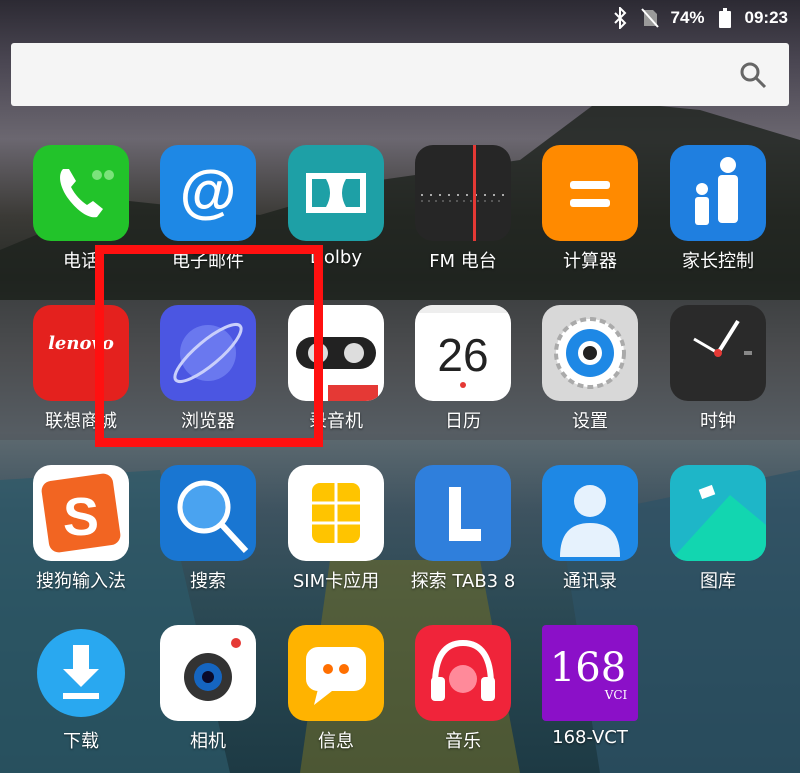 This screenshot has height=773, width=800. I want to click on app-label: 相机, so click(208, 741).